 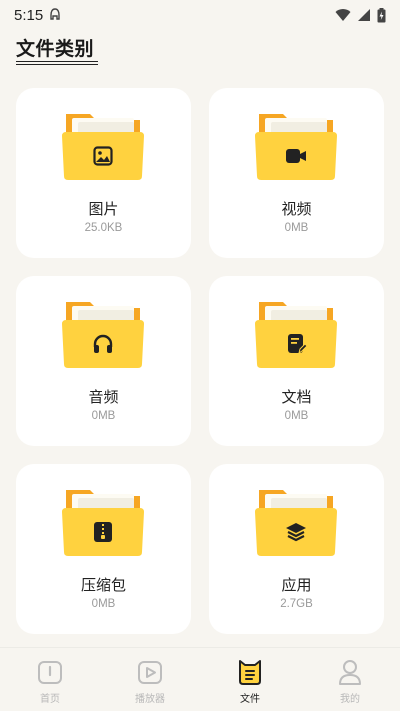 I want to click on category-name: 文档, so click(x=296, y=397).